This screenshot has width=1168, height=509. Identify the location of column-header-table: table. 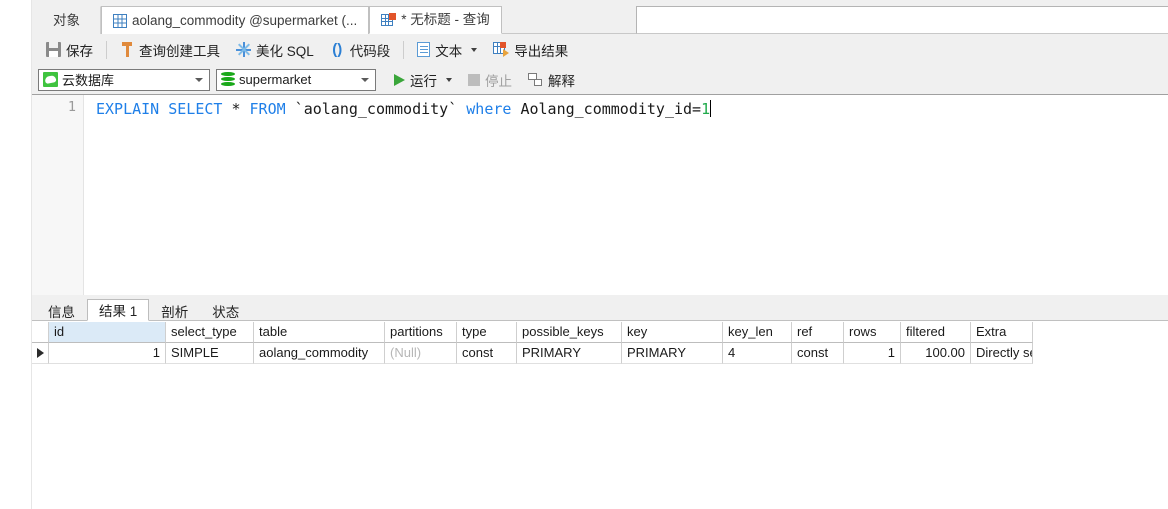
(319, 332).